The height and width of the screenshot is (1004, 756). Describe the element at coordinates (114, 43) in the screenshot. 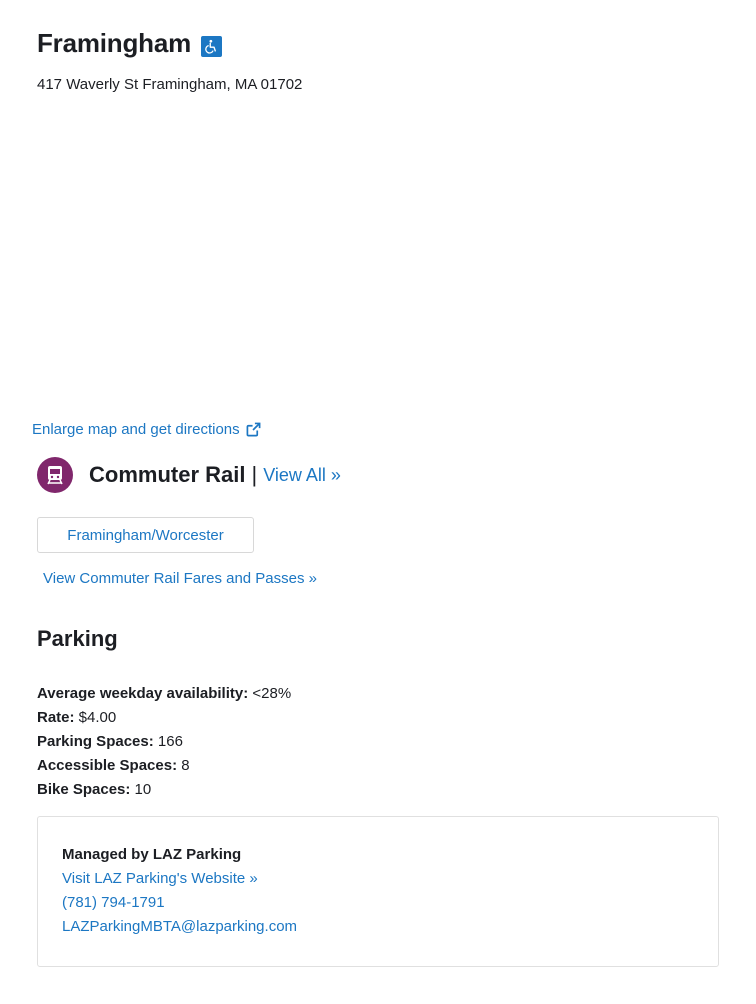

I see `station-title: Framingham` at that location.